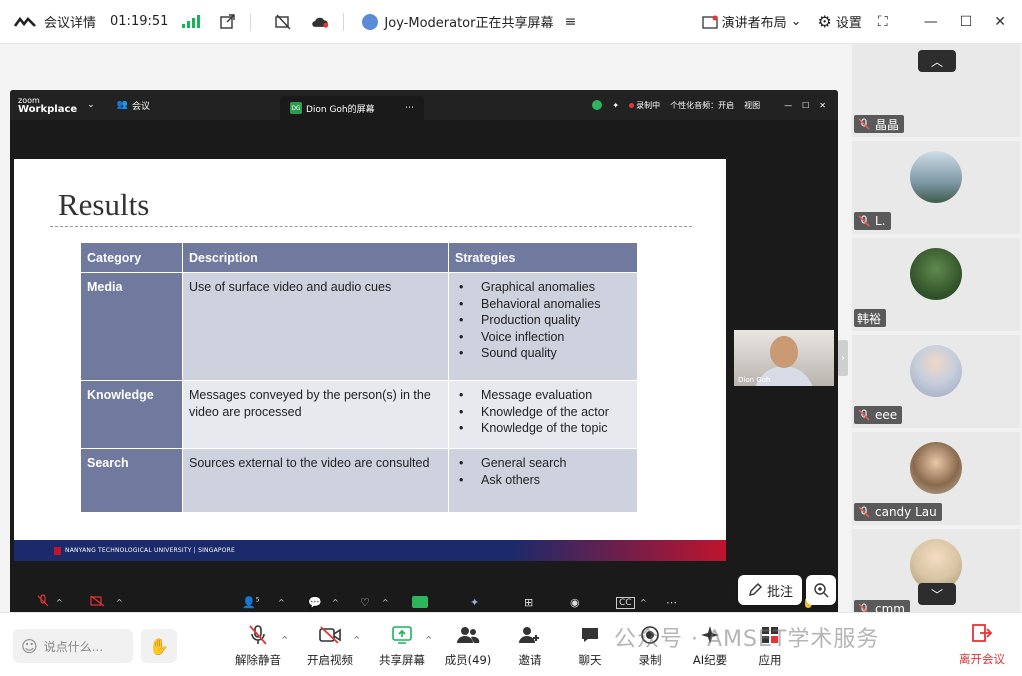 The width and height of the screenshot is (1022, 676). Describe the element at coordinates (402, 660) in the screenshot. I see `share-screen-label: 共享屏幕` at that location.